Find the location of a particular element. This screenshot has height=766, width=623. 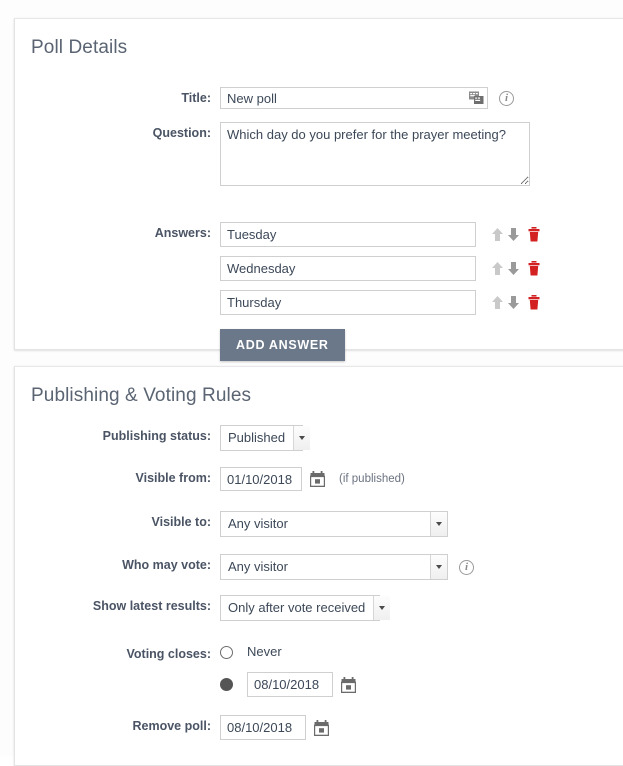

visible-from-input is located at coordinates (261, 479).